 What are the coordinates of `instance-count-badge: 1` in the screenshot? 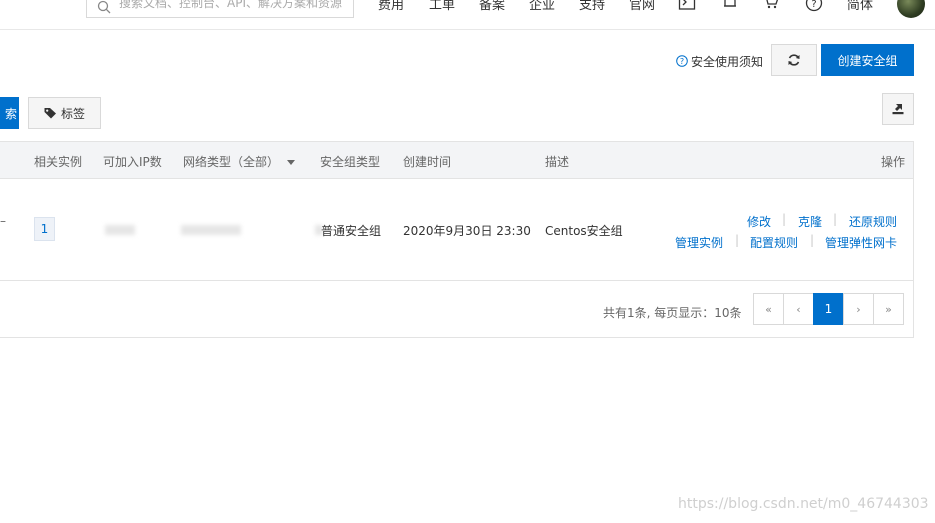 It's located at (44, 229).